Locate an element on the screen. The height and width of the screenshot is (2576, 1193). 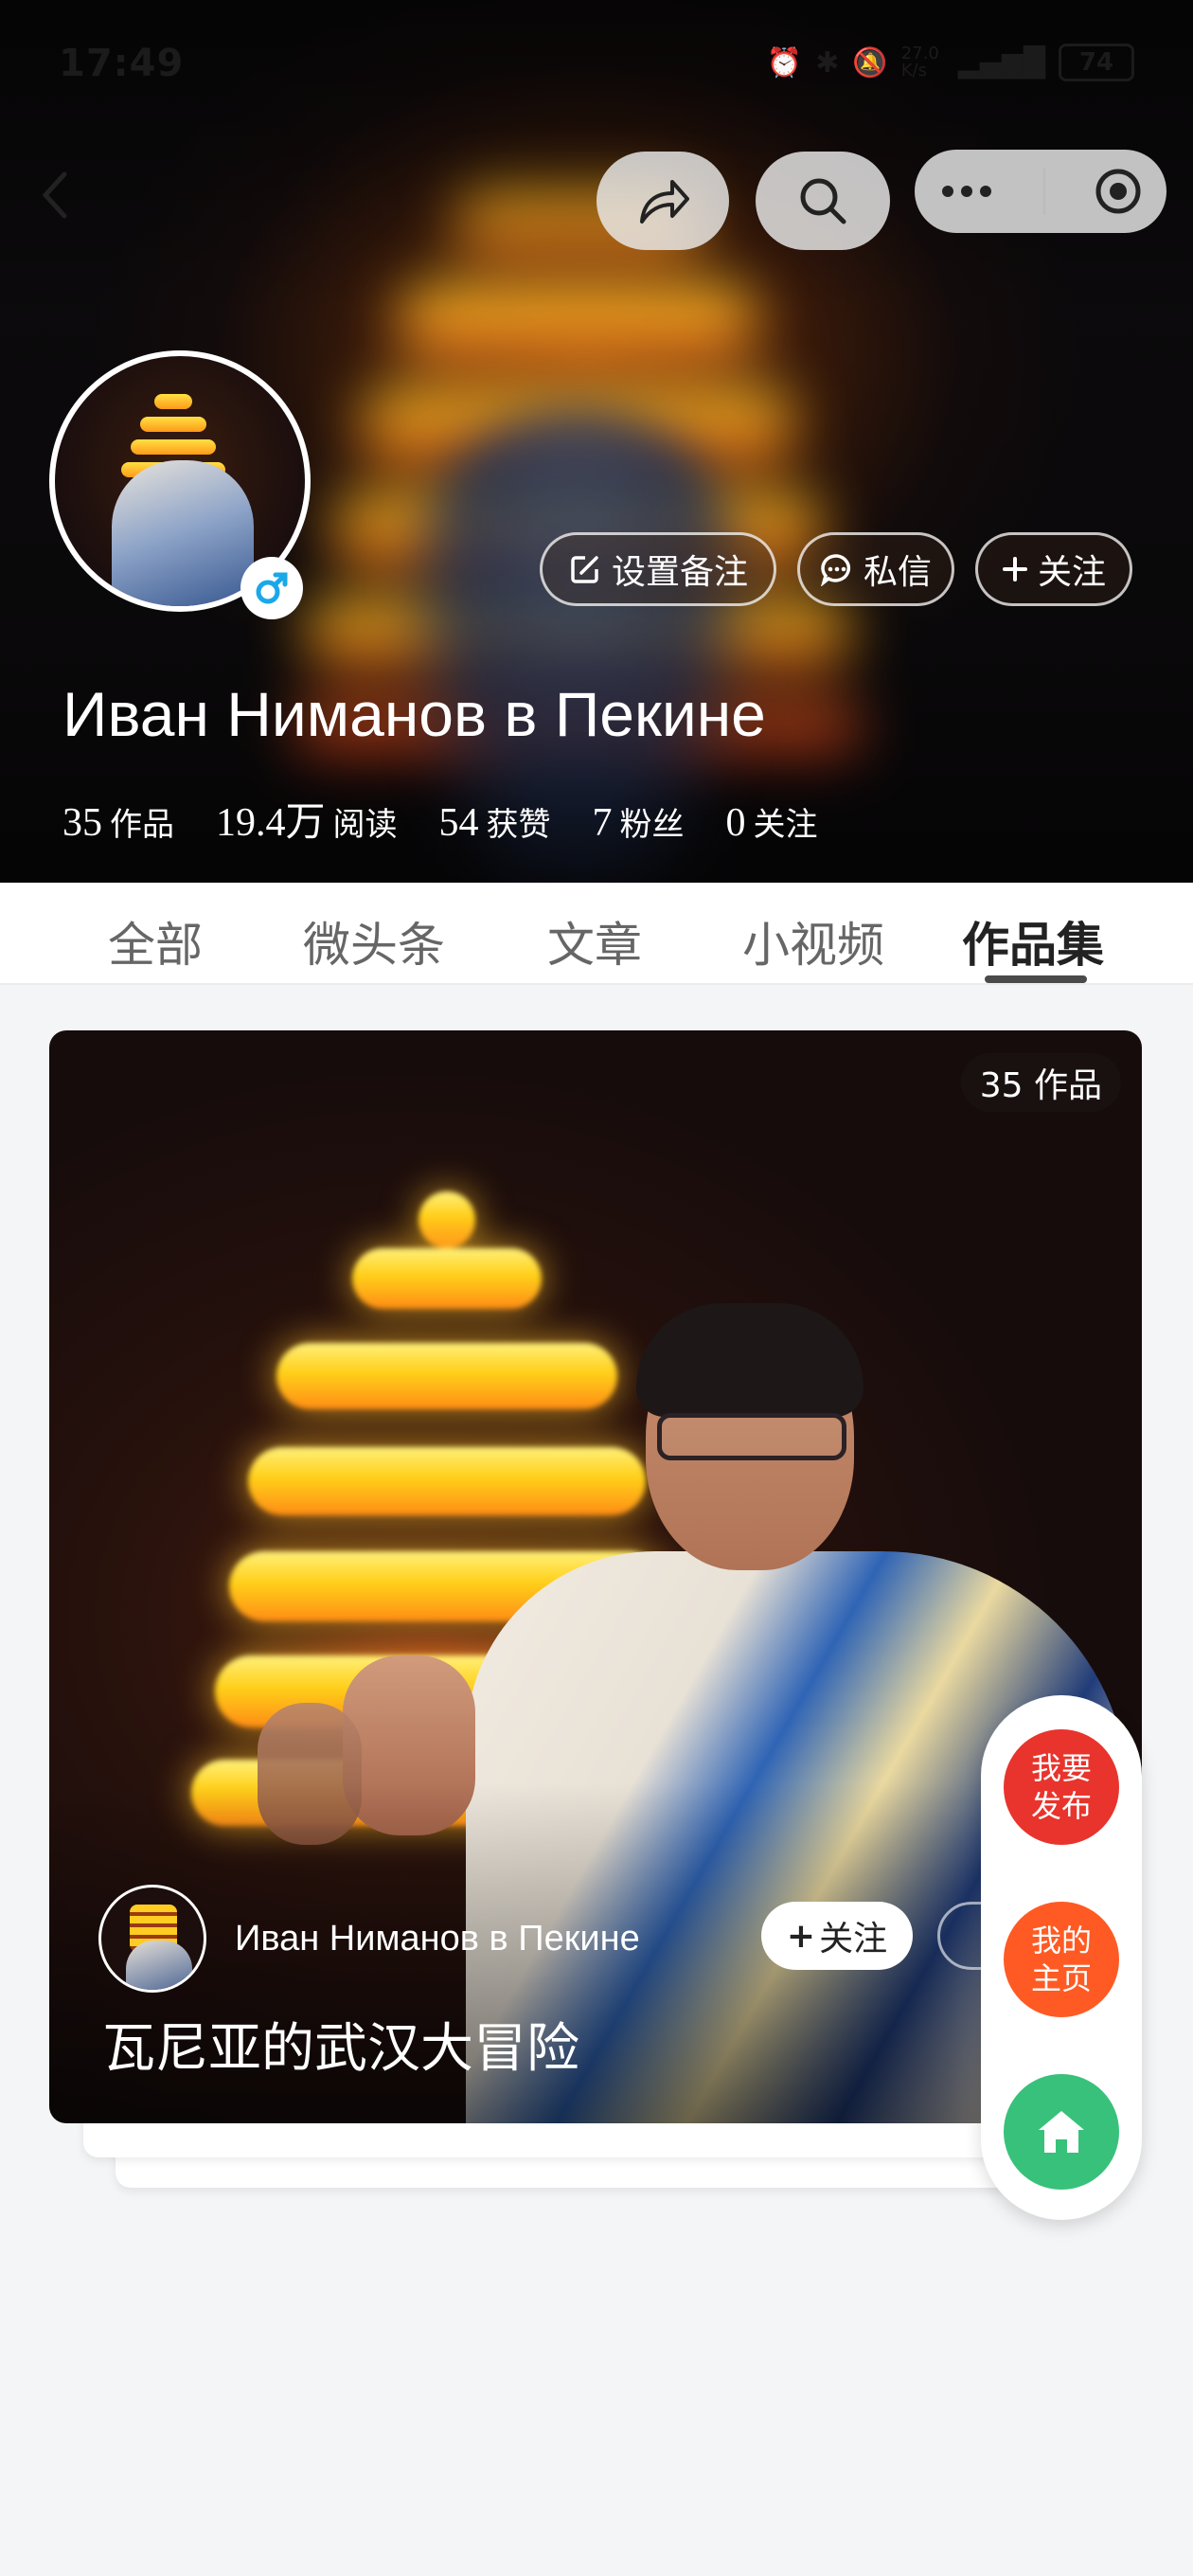
home-icon is located at coordinates (1061, 2132).